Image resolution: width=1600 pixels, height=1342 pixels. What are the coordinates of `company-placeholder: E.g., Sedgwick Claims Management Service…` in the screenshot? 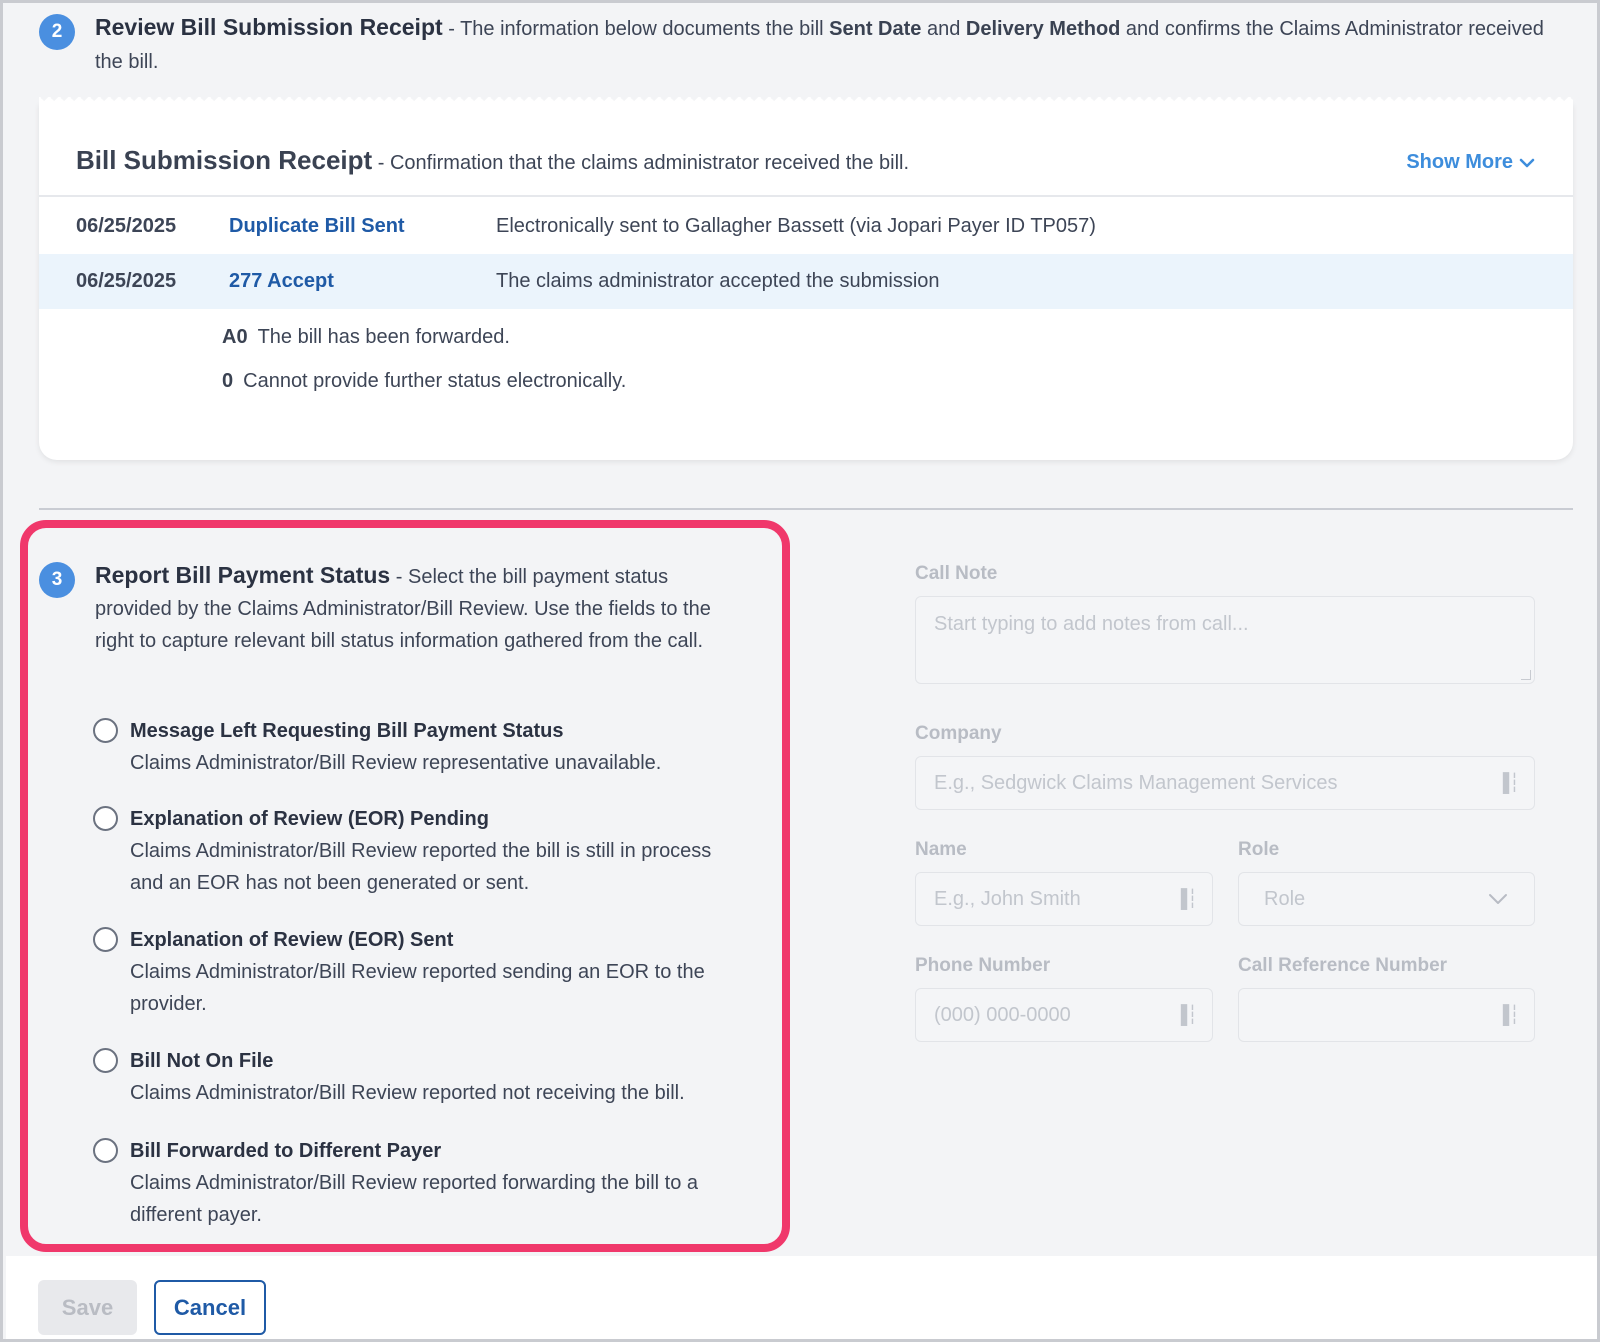 It's located at (1136, 782).